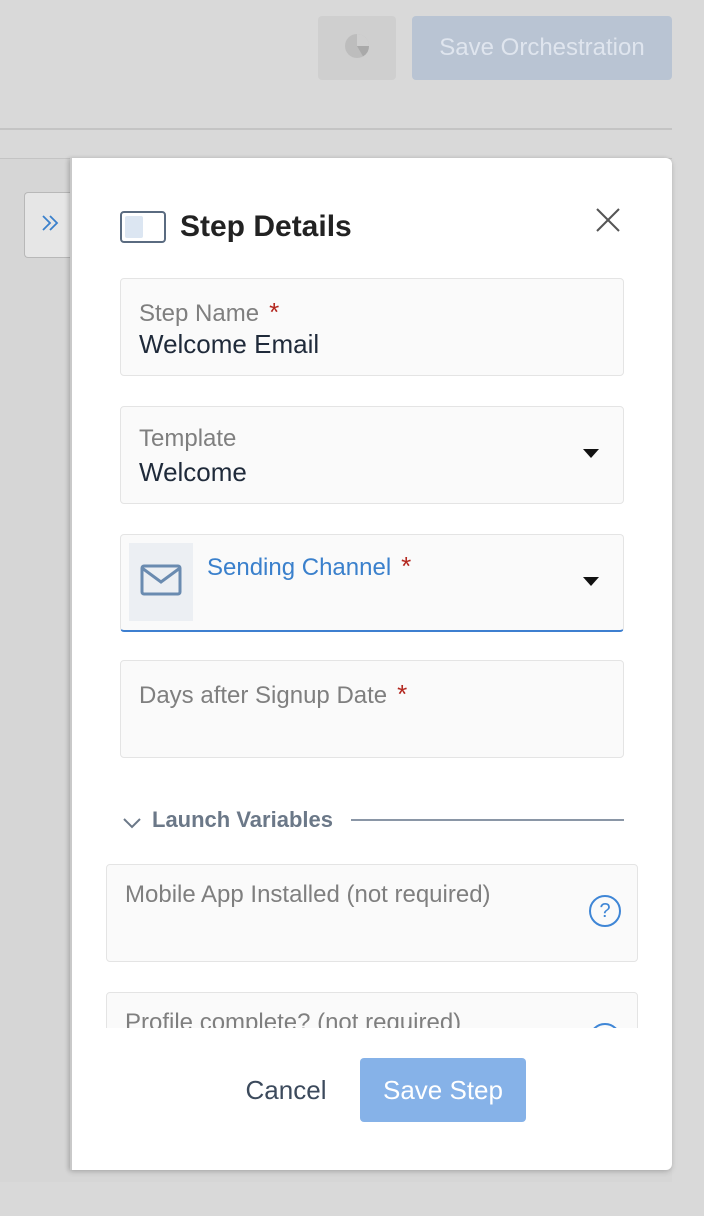 The height and width of the screenshot is (1216, 704). I want to click on template-select: Template Welcome, so click(372, 455).